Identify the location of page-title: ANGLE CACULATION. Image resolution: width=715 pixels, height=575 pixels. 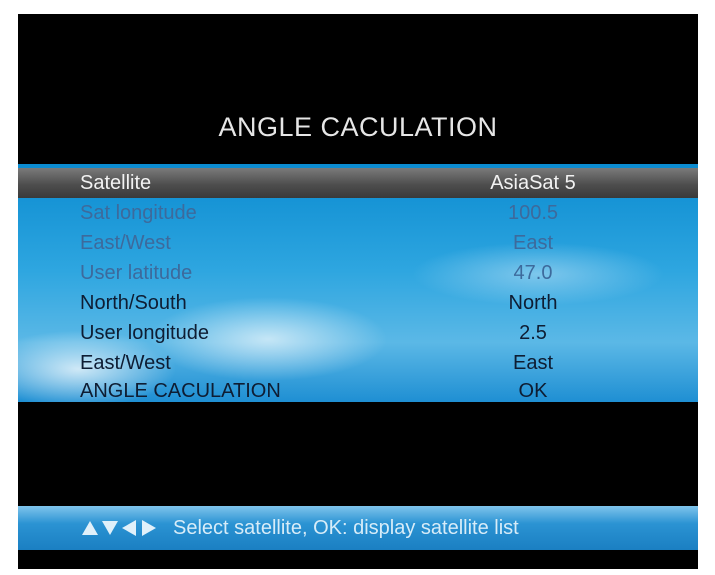
(358, 127).